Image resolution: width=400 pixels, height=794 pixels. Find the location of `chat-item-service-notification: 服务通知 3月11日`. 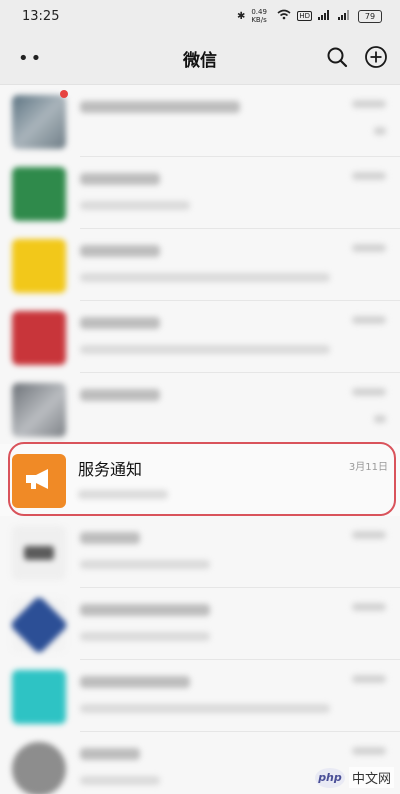

chat-item-service-notification: 服务通知 3月11日 is located at coordinates (200, 480).